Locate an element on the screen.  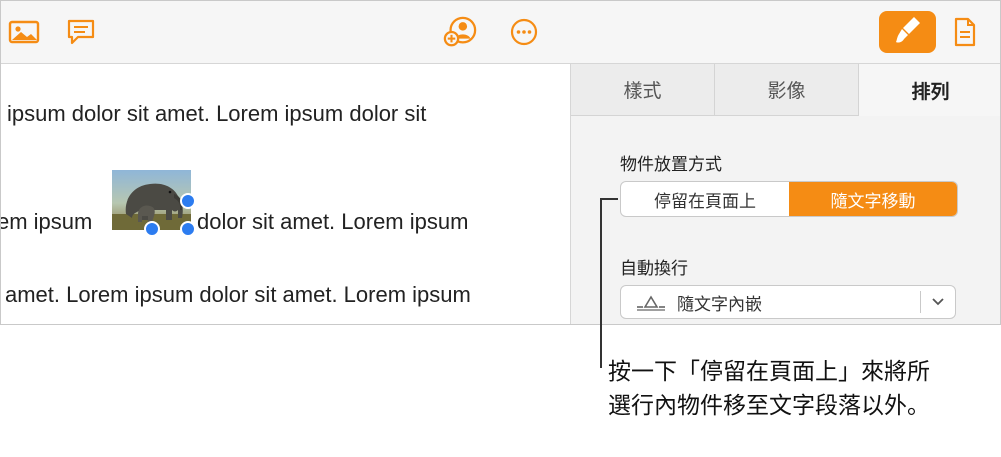
text-wrap-label: 自動換行 is located at coordinates (654, 268).